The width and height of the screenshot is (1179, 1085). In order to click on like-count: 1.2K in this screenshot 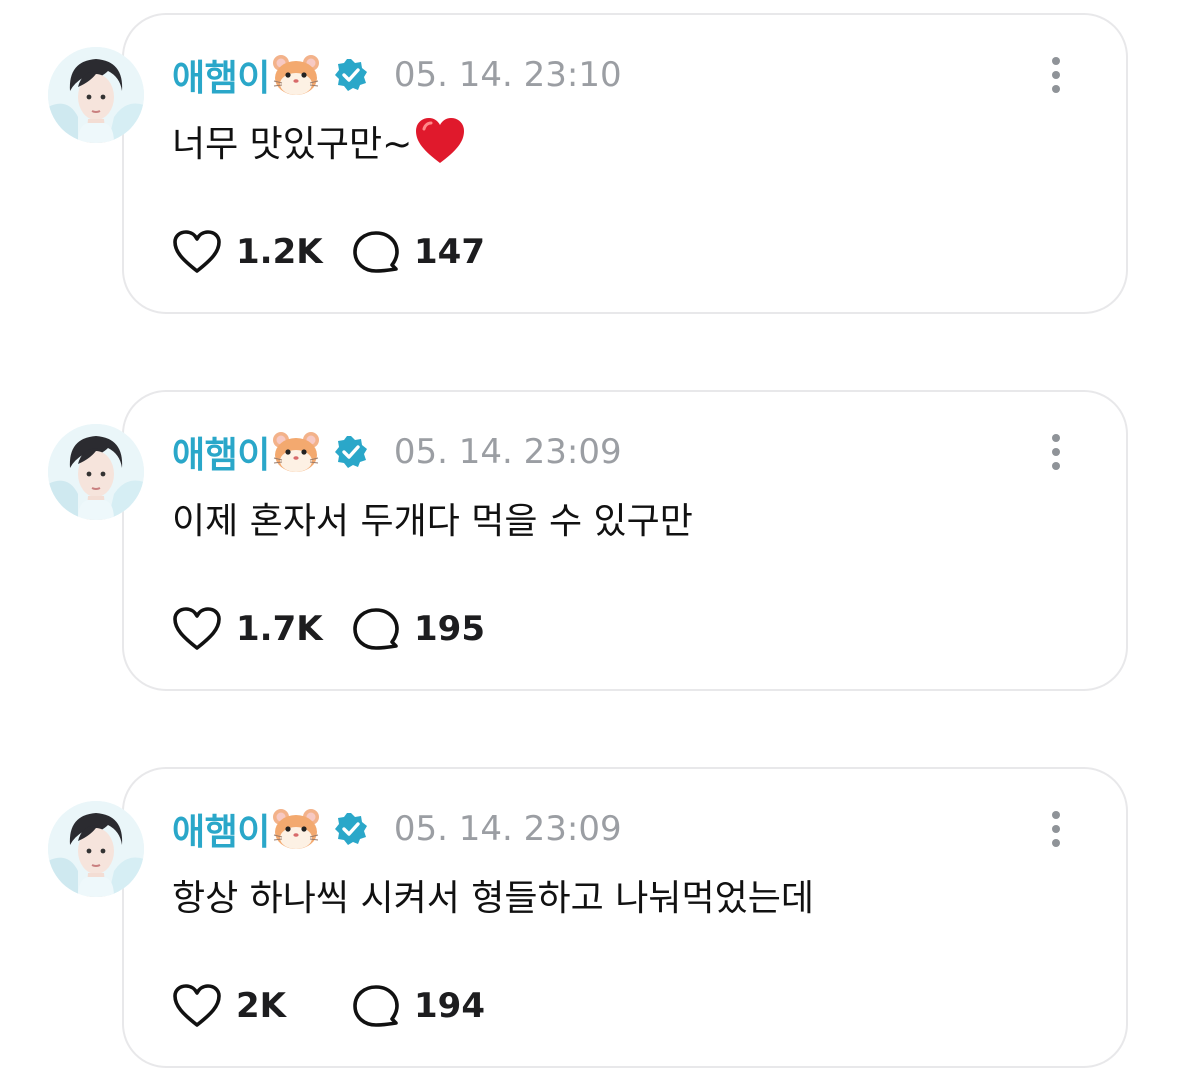, I will do `click(279, 252)`.